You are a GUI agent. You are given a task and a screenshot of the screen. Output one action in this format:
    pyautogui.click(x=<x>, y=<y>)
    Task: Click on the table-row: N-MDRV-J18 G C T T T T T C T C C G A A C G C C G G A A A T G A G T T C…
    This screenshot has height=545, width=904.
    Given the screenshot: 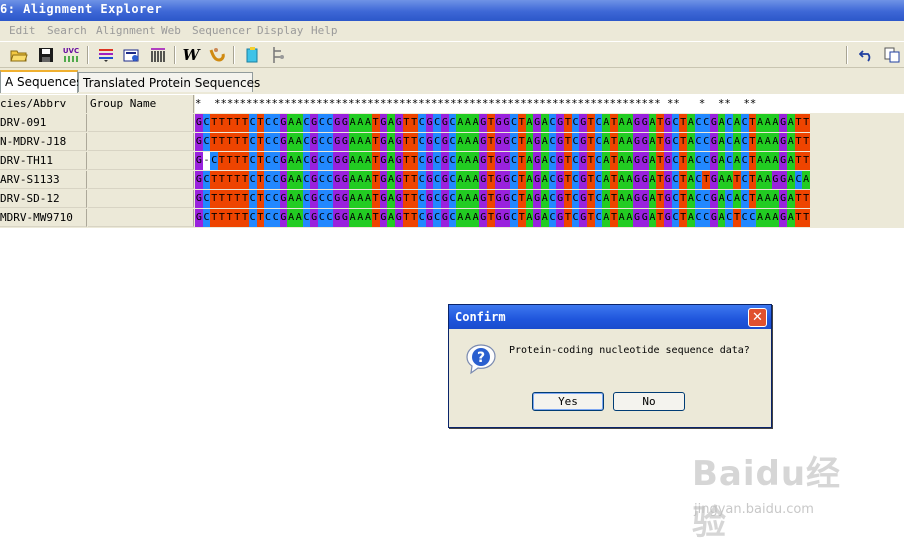 What is the action you would take?
    pyautogui.click(x=452, y=142)
    